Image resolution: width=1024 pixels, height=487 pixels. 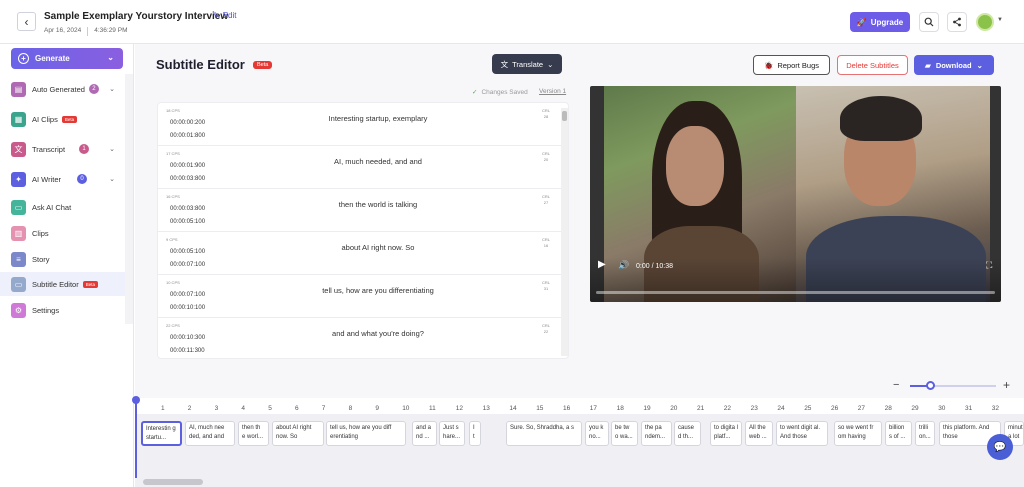 What do you see at coordinates (62, 233) in the screenshot?
I see `sidebar-item-clips: ▥ Clips` at bounding box center [62, 233].